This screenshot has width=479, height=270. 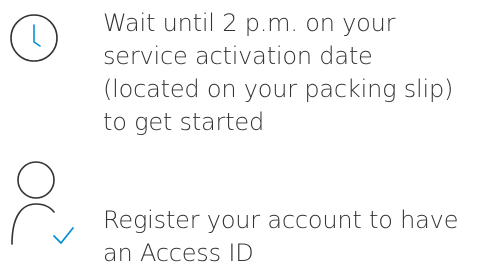 What do you see at coordinates (43, 202) in the screenshot?
I see `user-check-icon` at bounding box center [43, 202].